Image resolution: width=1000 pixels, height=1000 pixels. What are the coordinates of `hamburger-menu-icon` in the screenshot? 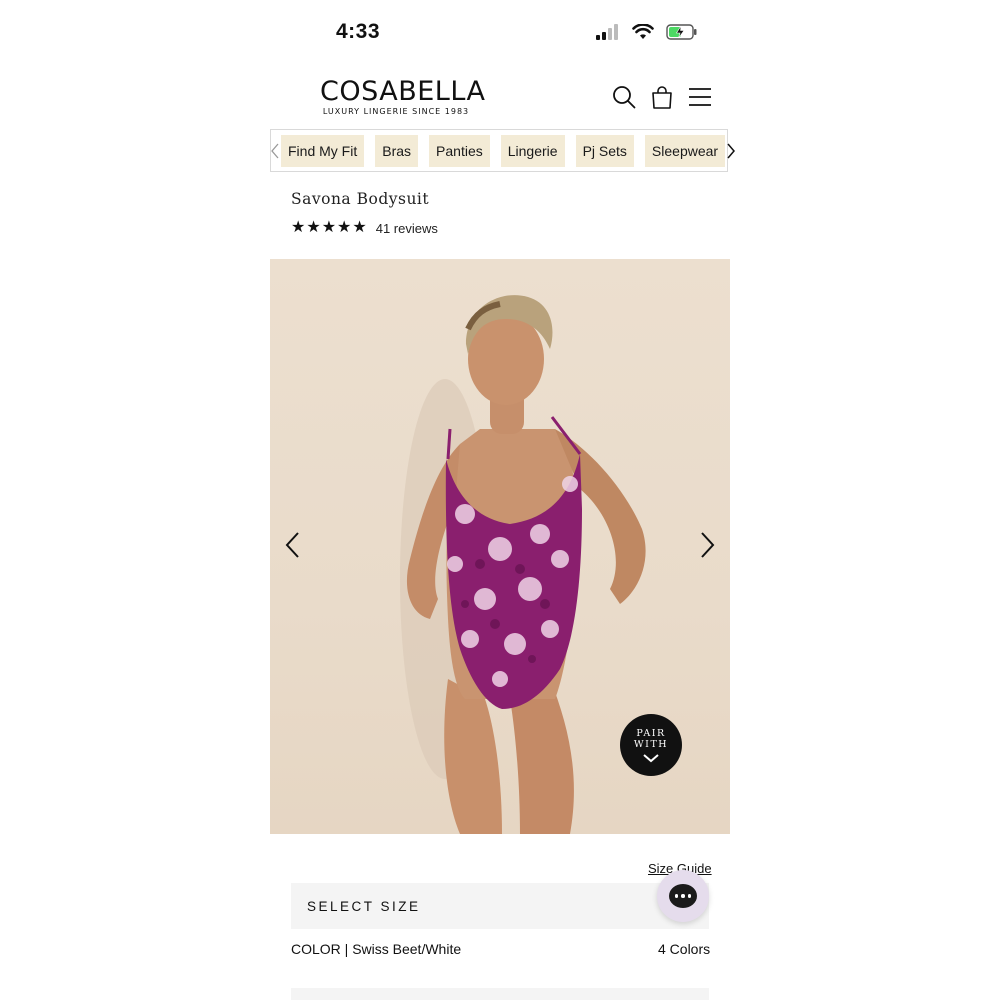 It's located at (700, 97).